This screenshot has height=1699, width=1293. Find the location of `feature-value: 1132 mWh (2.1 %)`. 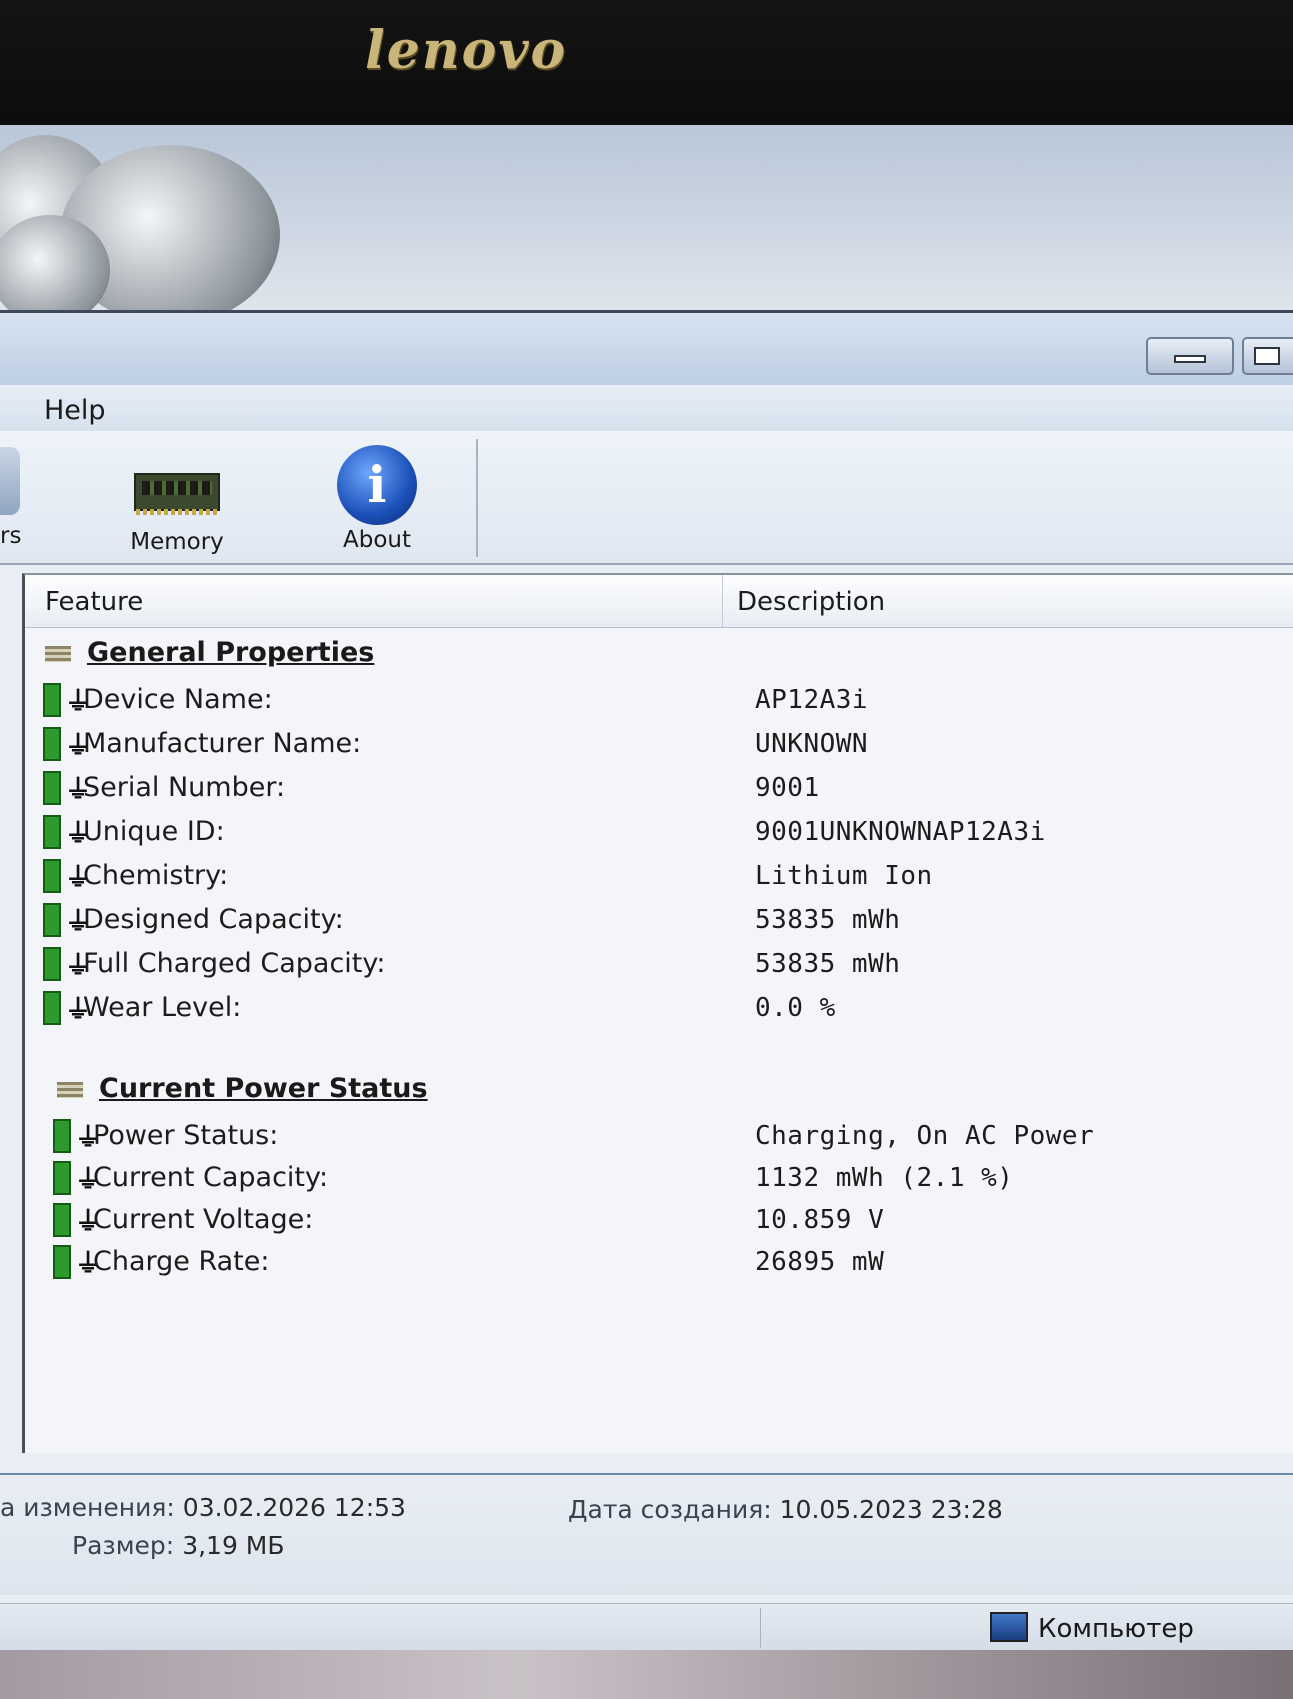

feature-value: 1132 mWh (2.1 %) is located at coordinates (884, 1178).